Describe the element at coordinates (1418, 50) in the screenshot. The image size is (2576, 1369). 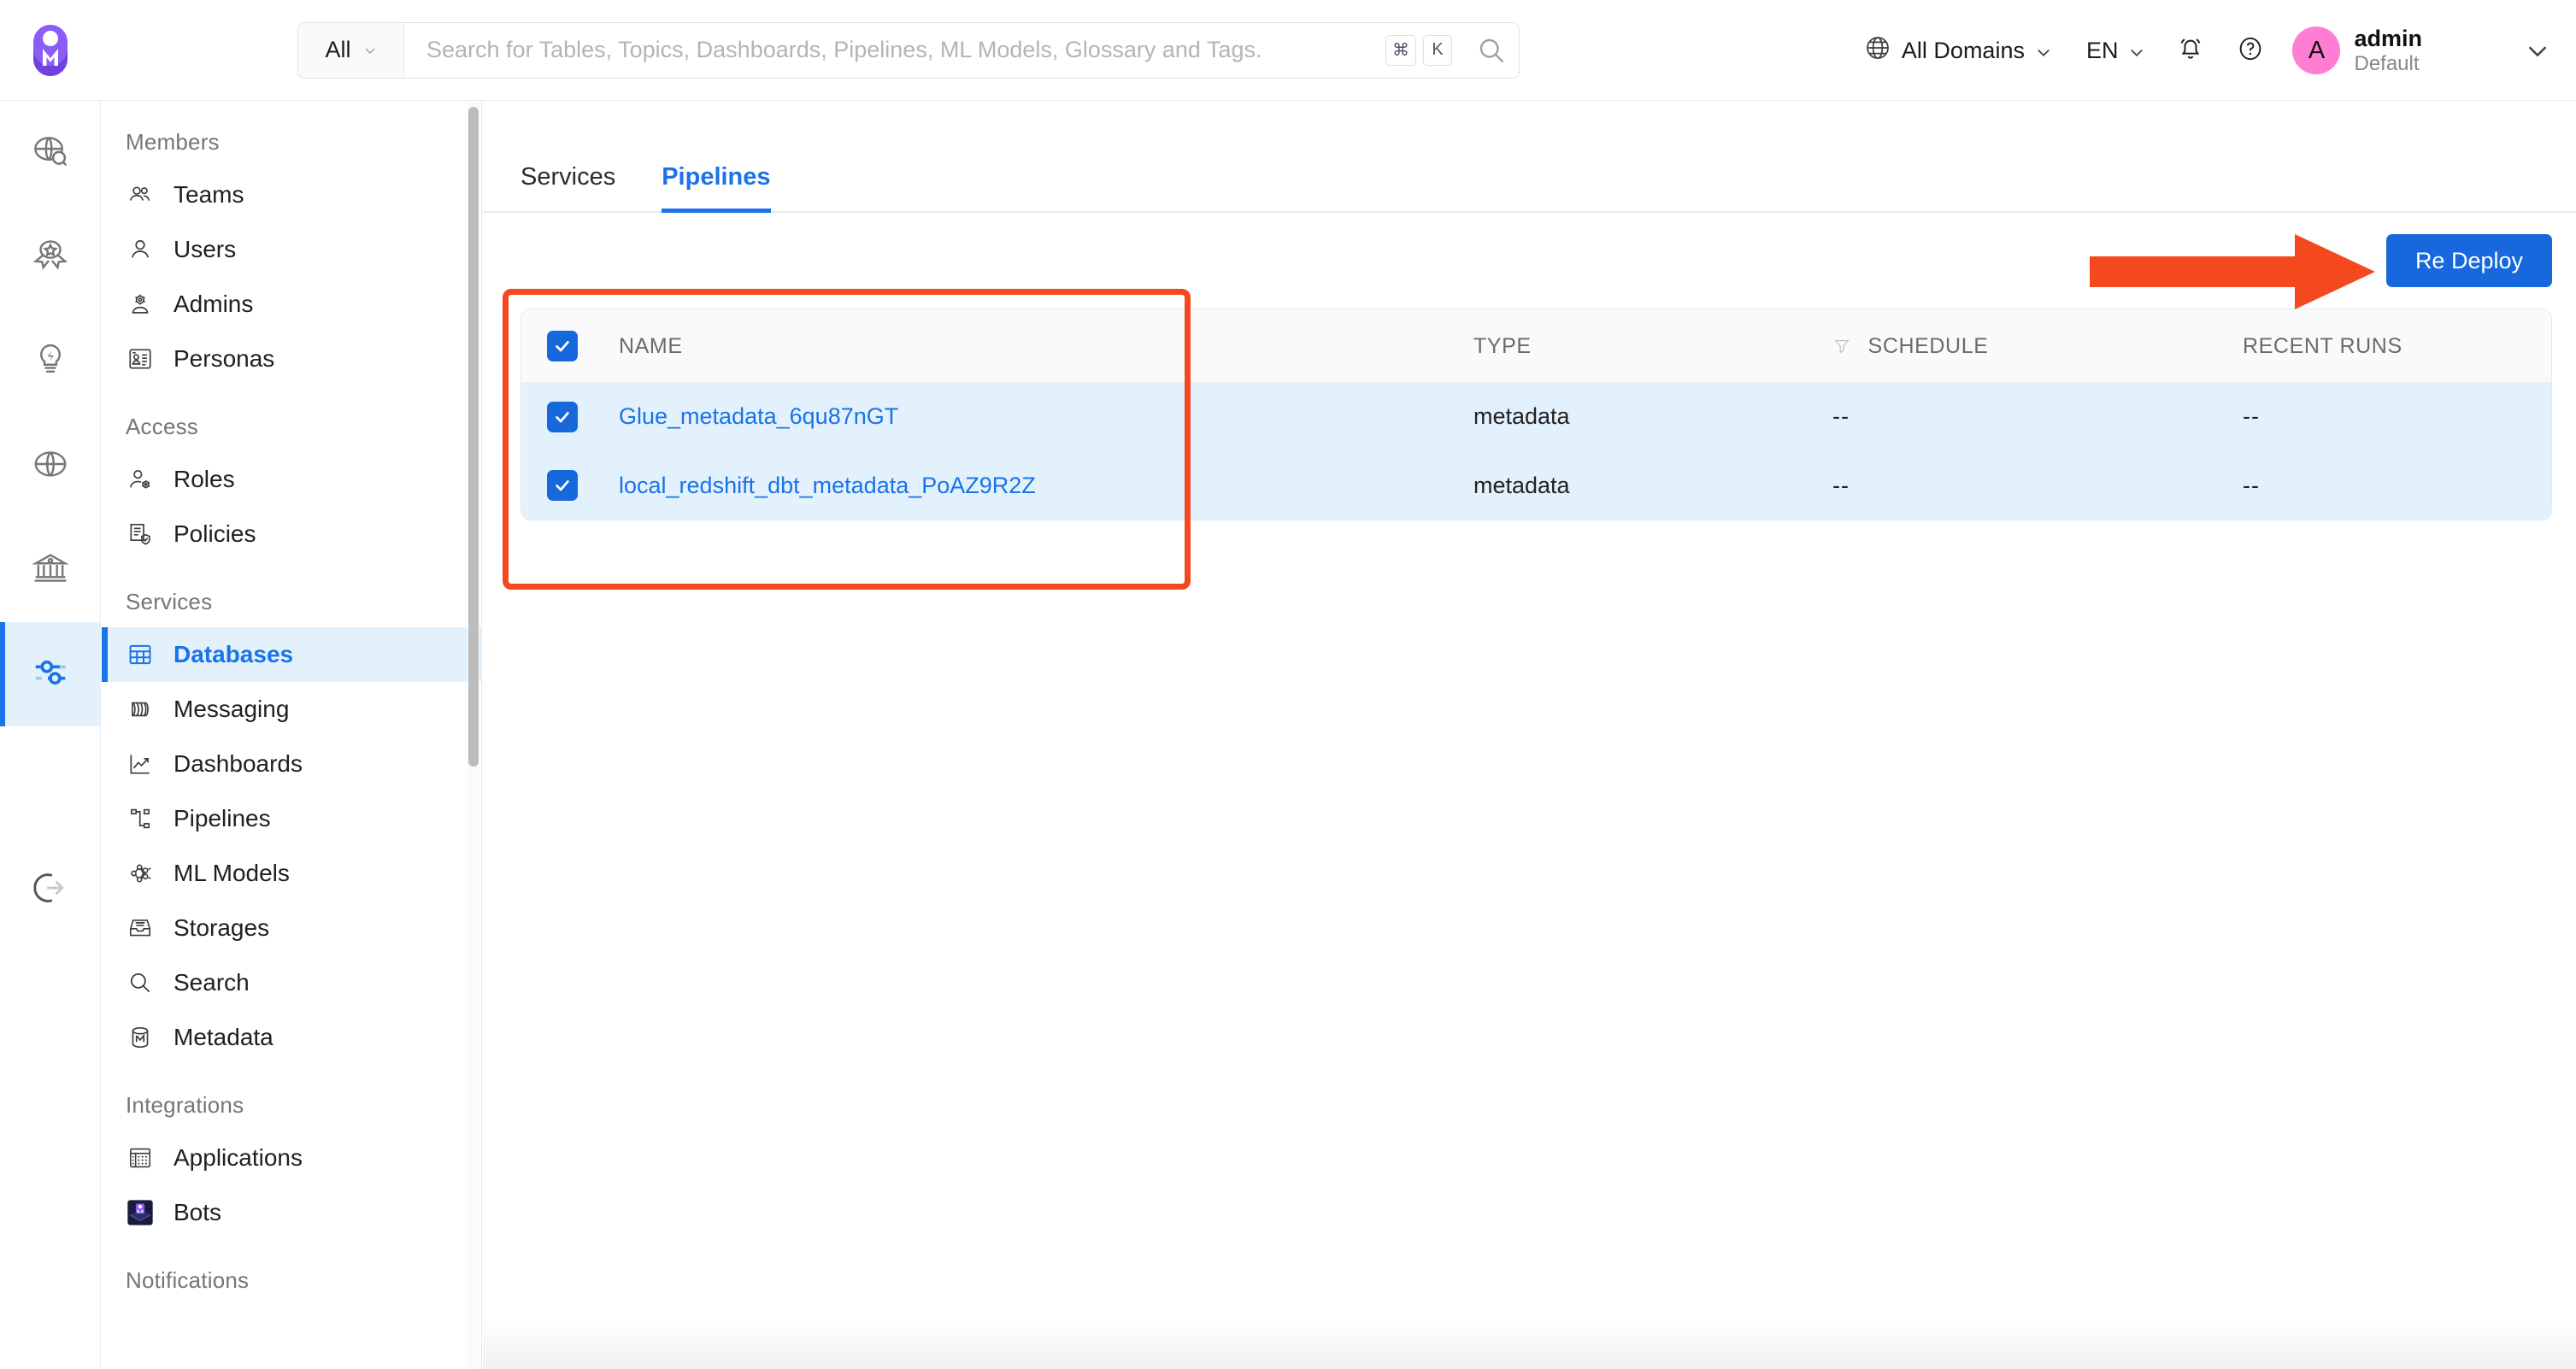
I see `search-shortcut-hint: ⌘ K` at that location.